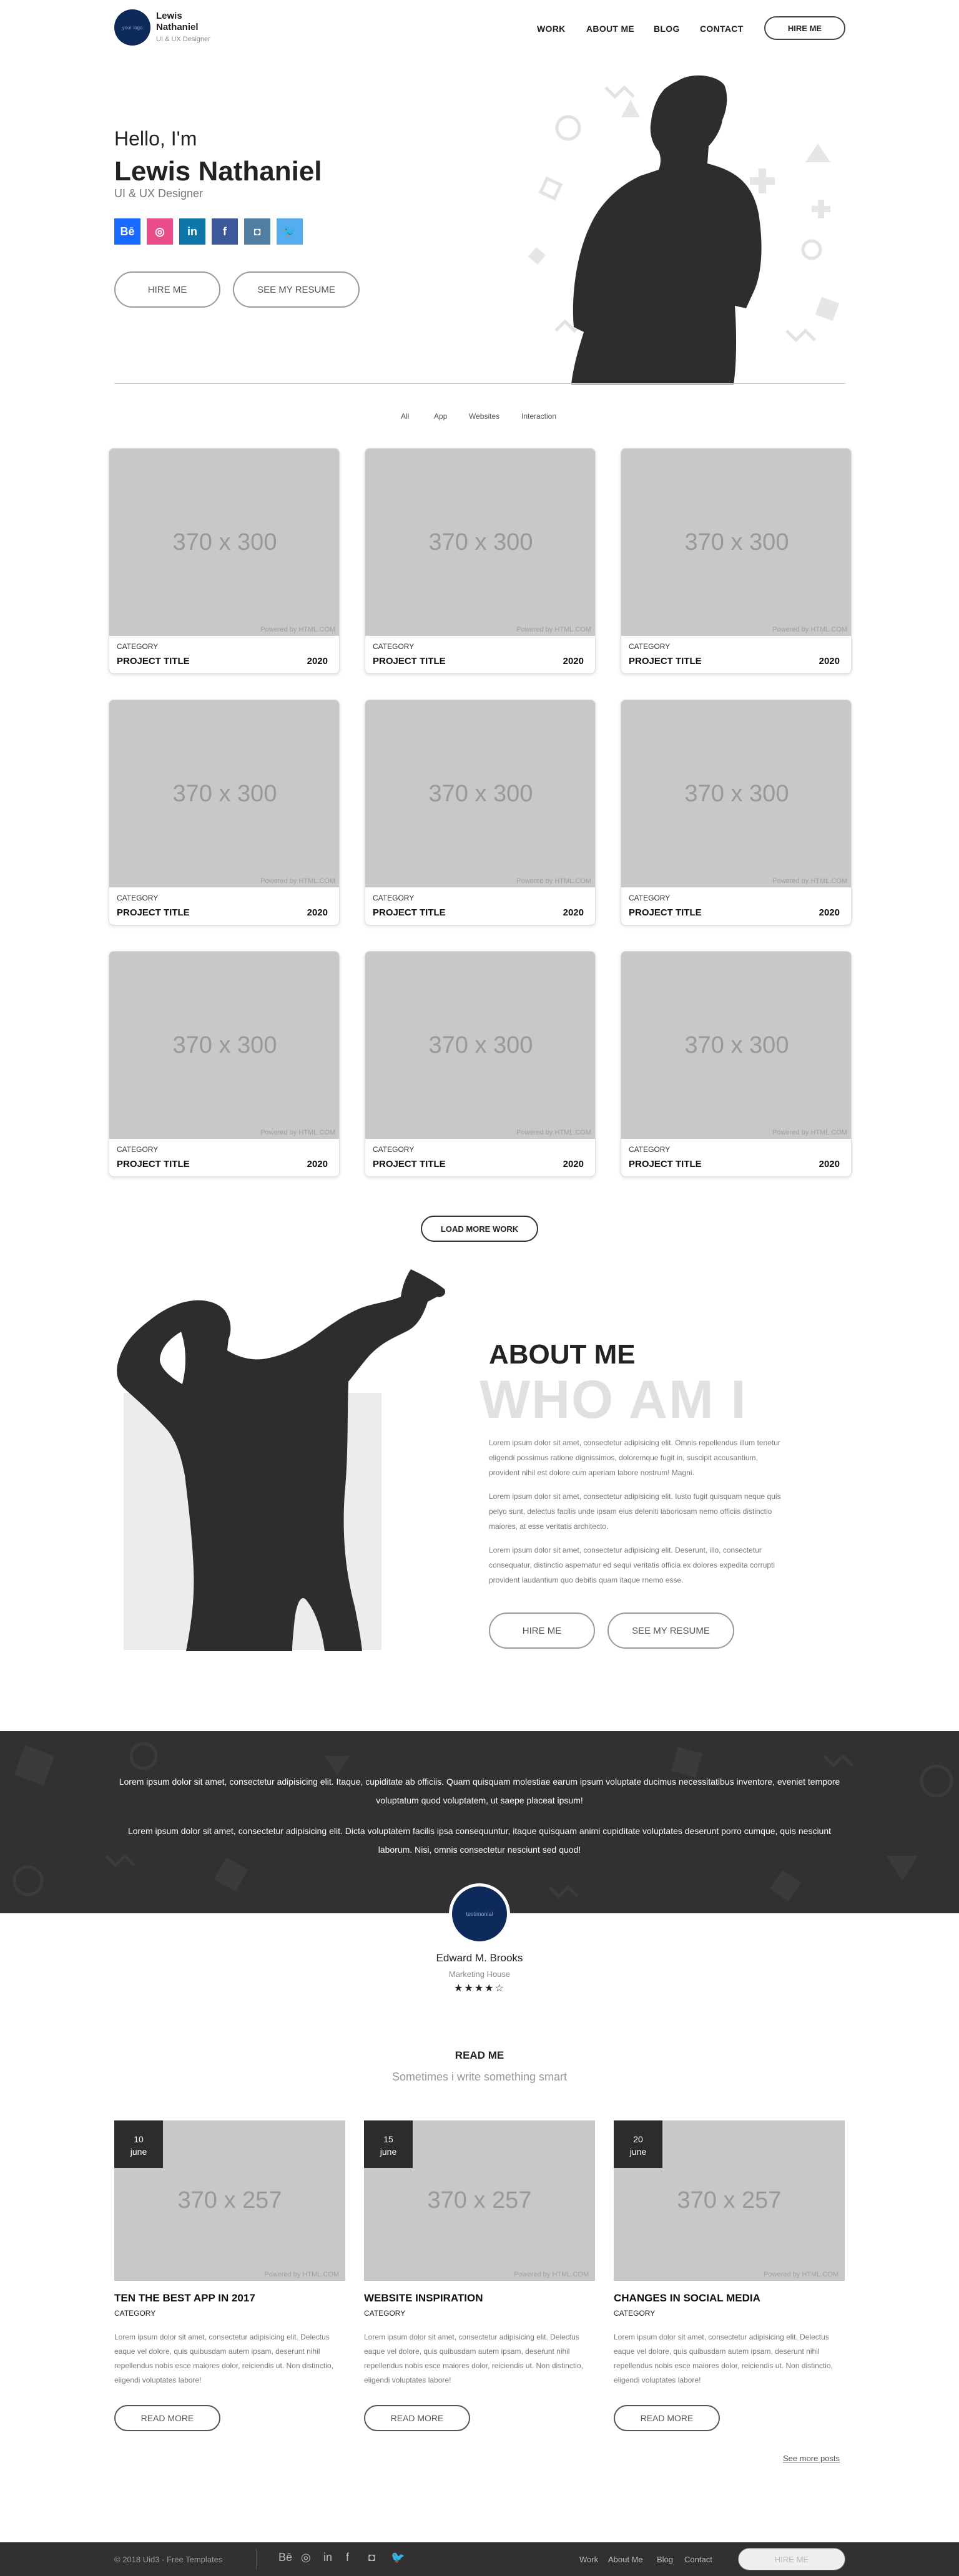  Describe the element at coordinates (185, 2298) in the screenshot. I see `post-title: TEN THE BEST APP IN 2017` at that location.